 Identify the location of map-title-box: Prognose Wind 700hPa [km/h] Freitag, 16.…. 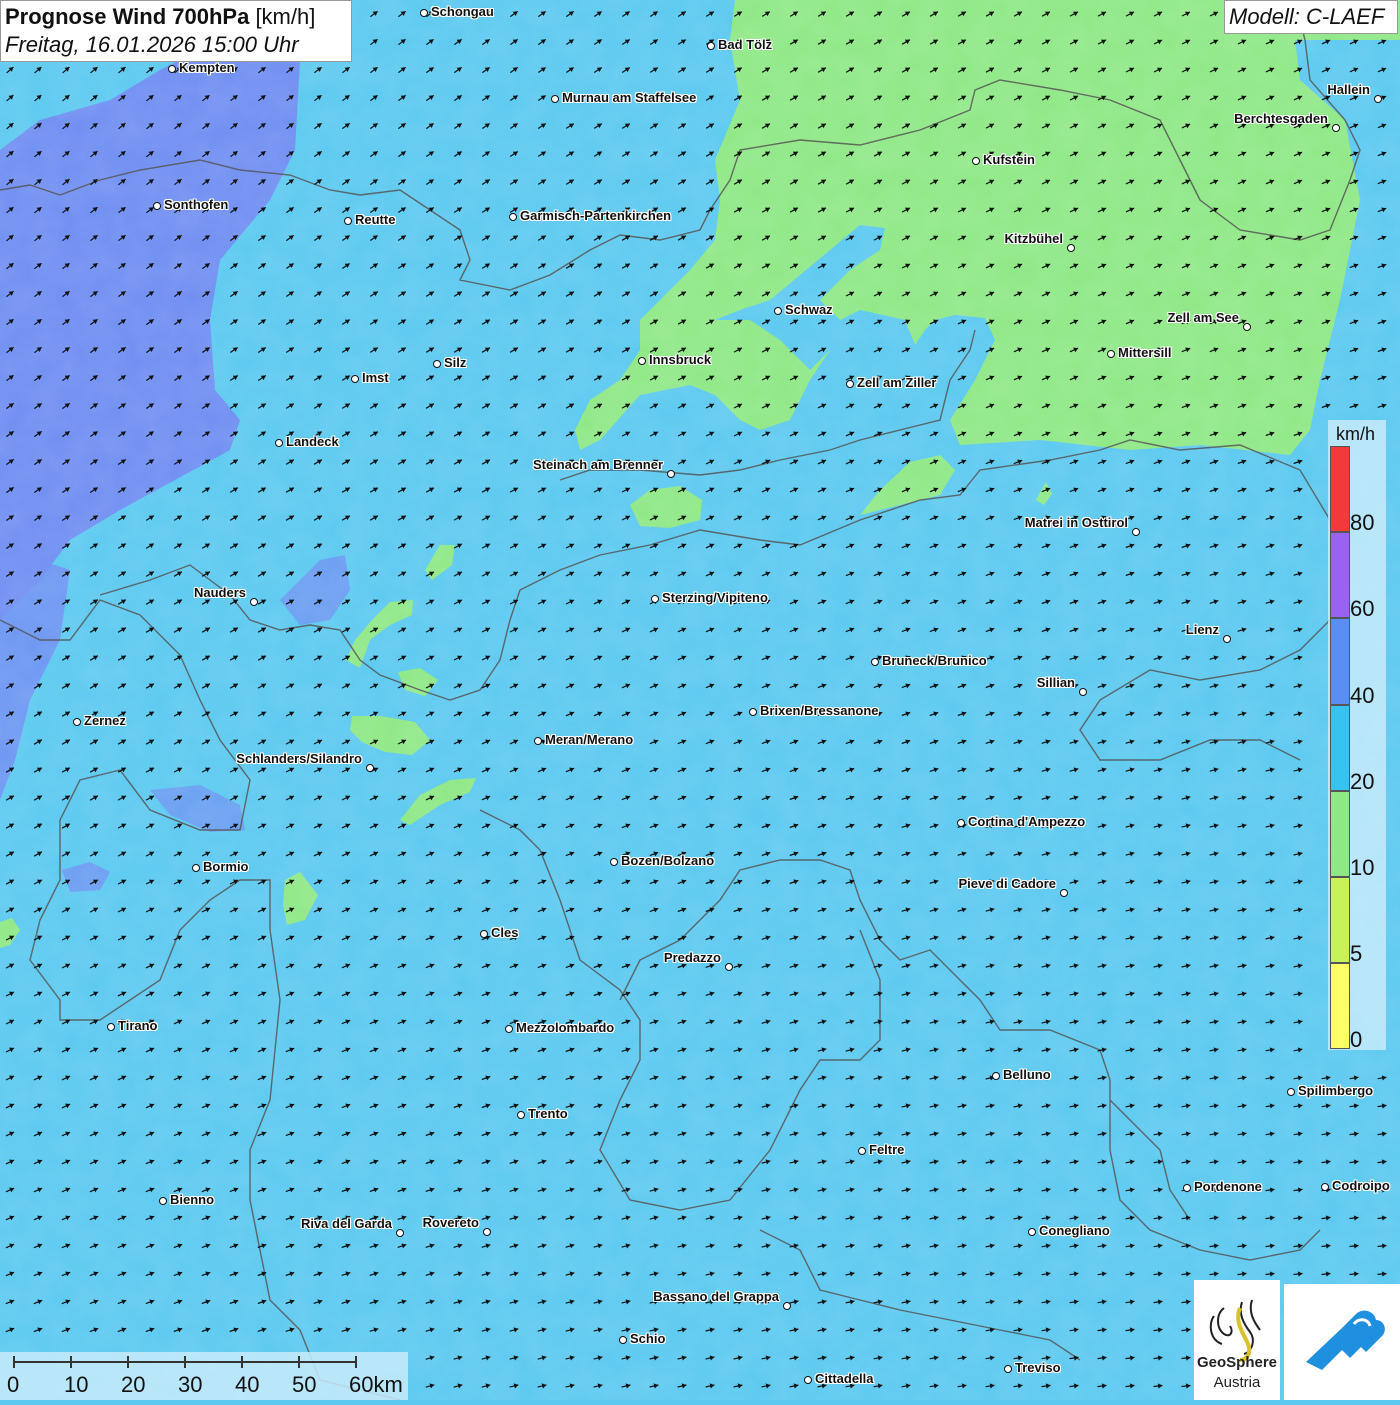
(176, 31).